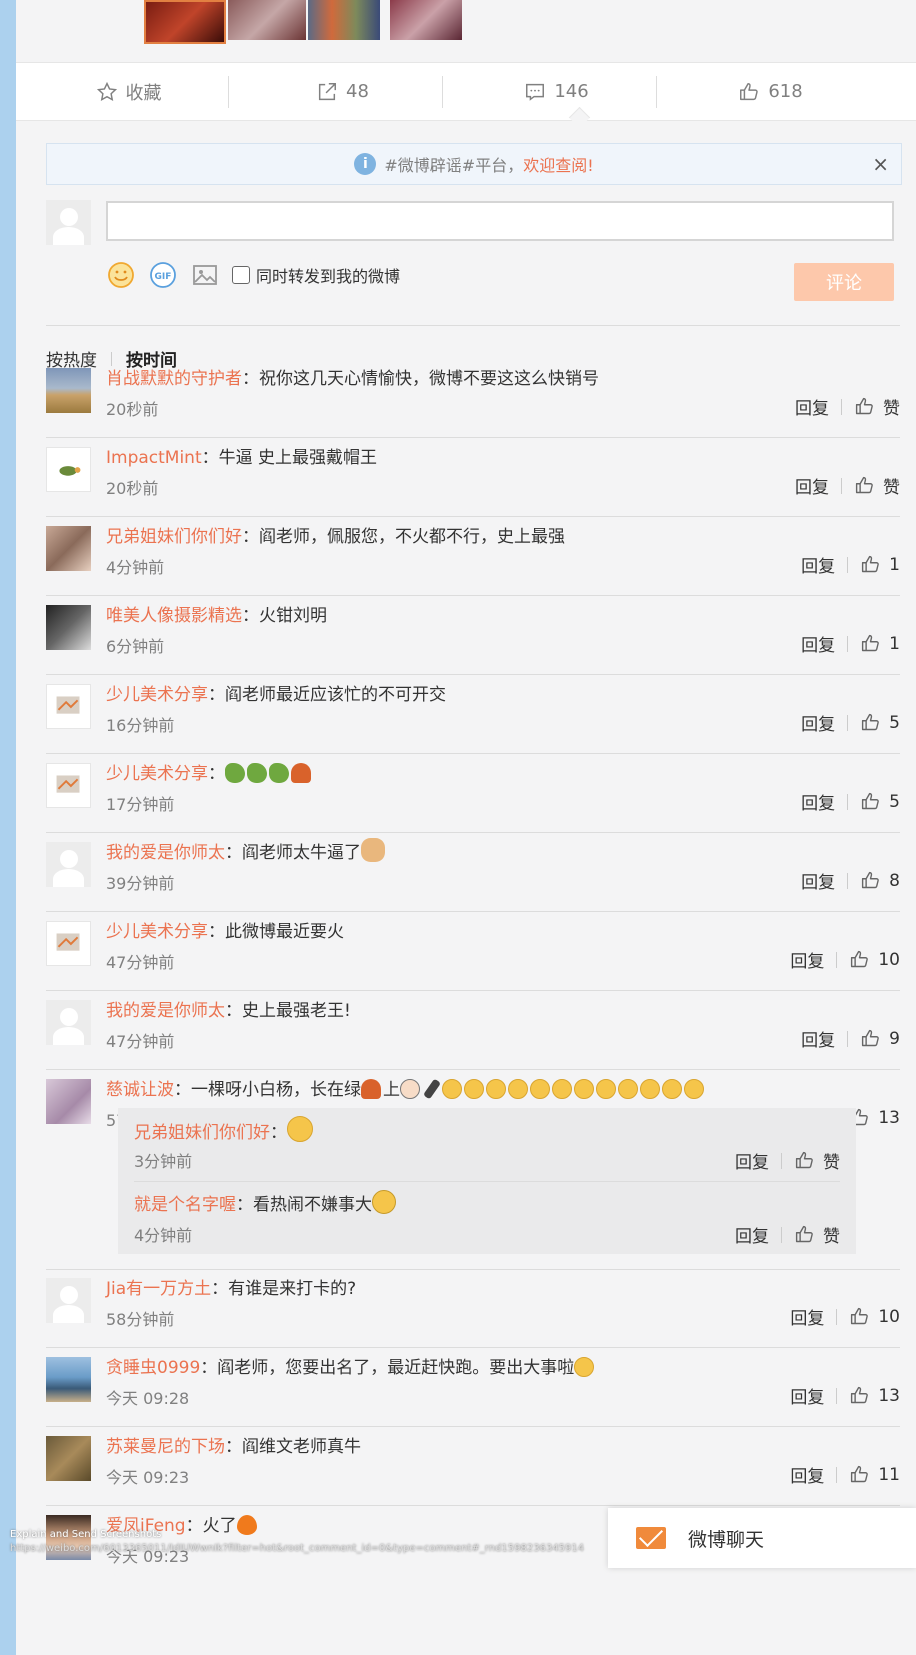  What do you see at coordinates (500, 221) in the screenshot?
I see `comment-input` at bounding box center [500, 221].